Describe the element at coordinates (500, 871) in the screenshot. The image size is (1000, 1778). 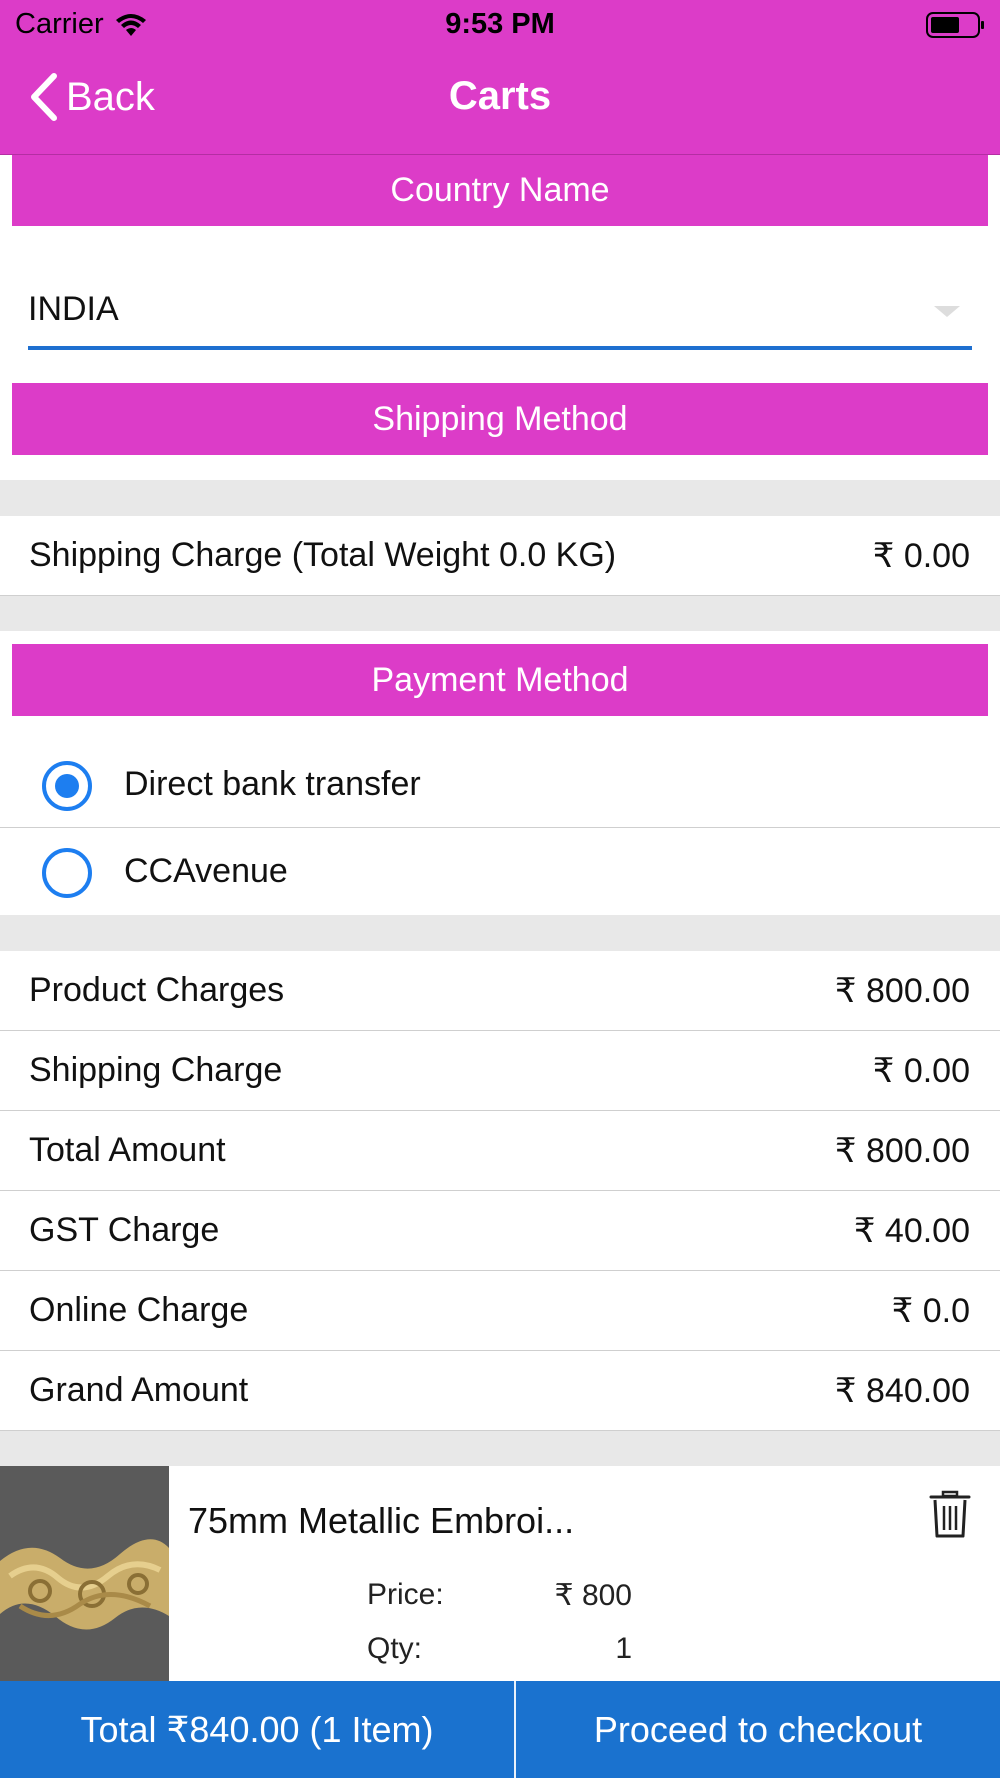
I see `payment-option-ccavenue: CCAvenue` at that location.